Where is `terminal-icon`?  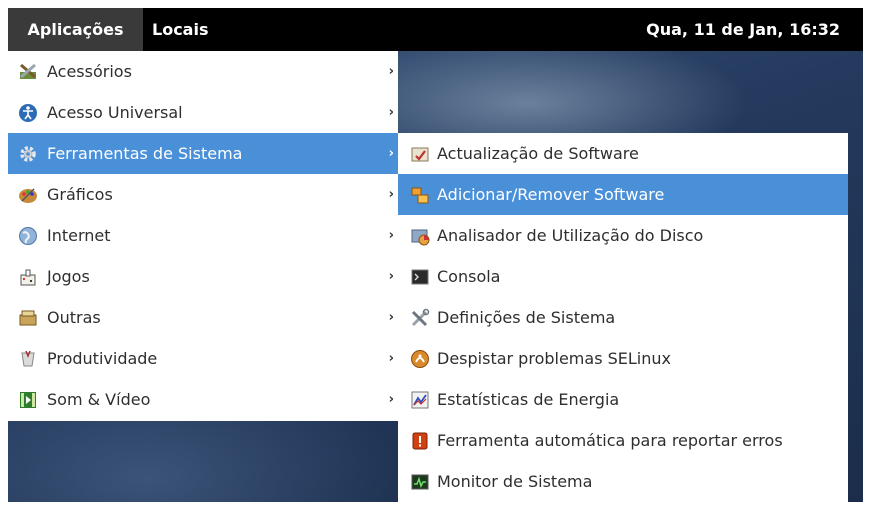 terminal-icon is located at coordinates (420, 277).